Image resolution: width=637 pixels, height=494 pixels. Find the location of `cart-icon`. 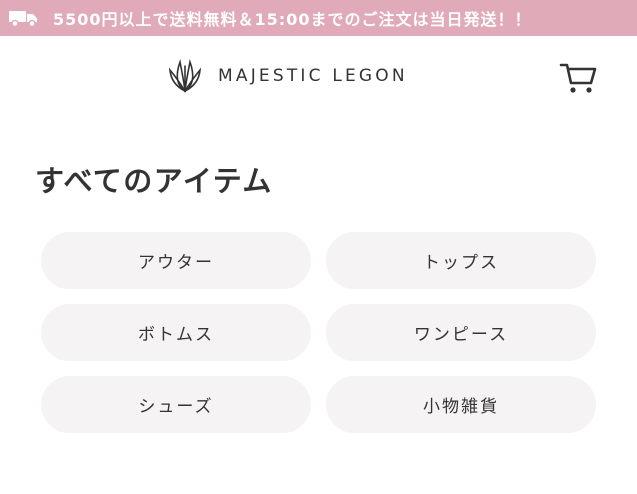

cart-icon is located at coordinates (578, 78).